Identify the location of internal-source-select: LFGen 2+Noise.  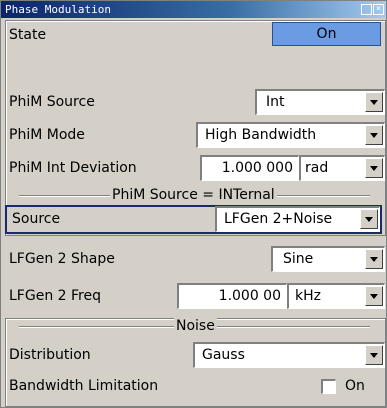
(297, 219).